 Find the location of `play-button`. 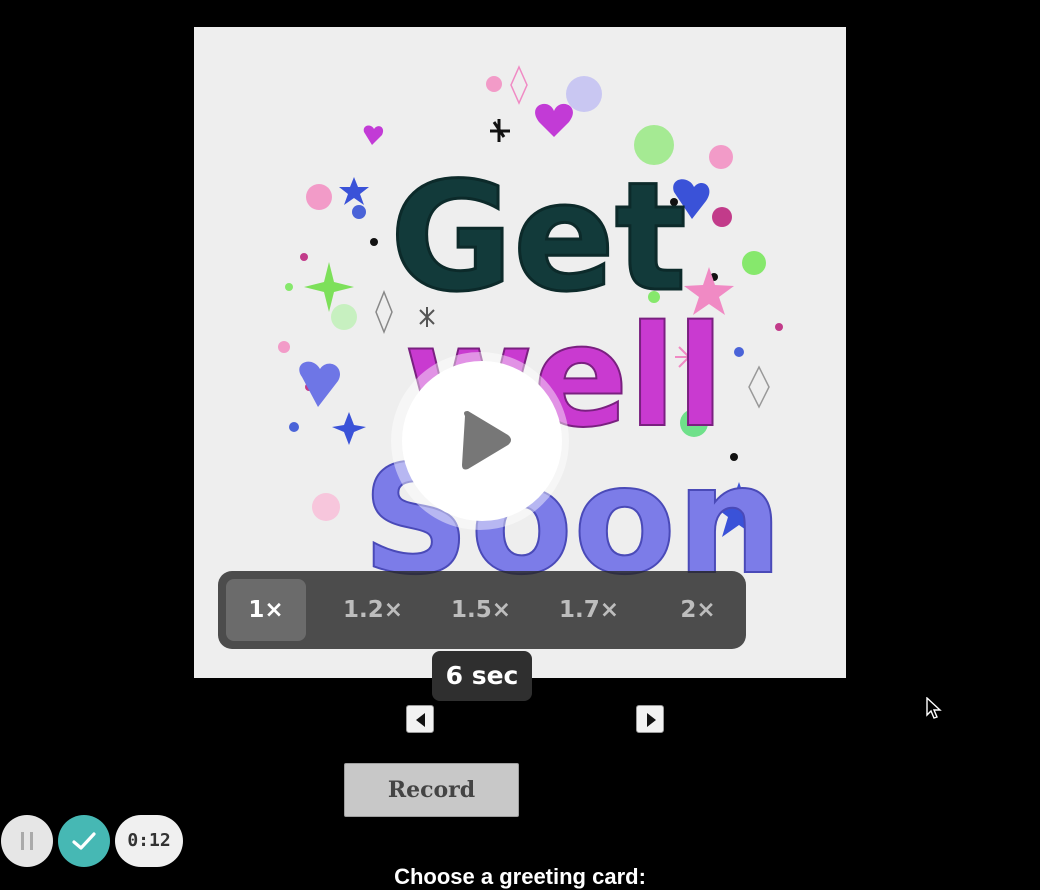

play-button is located at coordinates (482, 441).